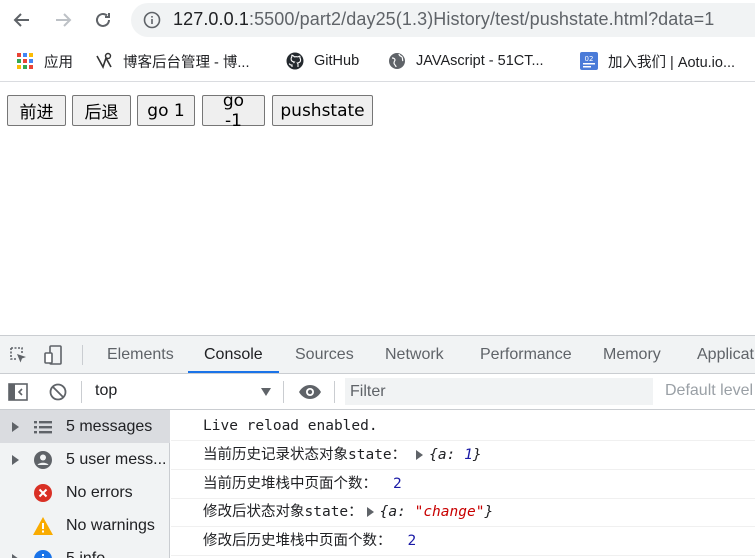 The width and height of the screenshot is (755, 558). I want to click on tab-separator, so click(82, 355).